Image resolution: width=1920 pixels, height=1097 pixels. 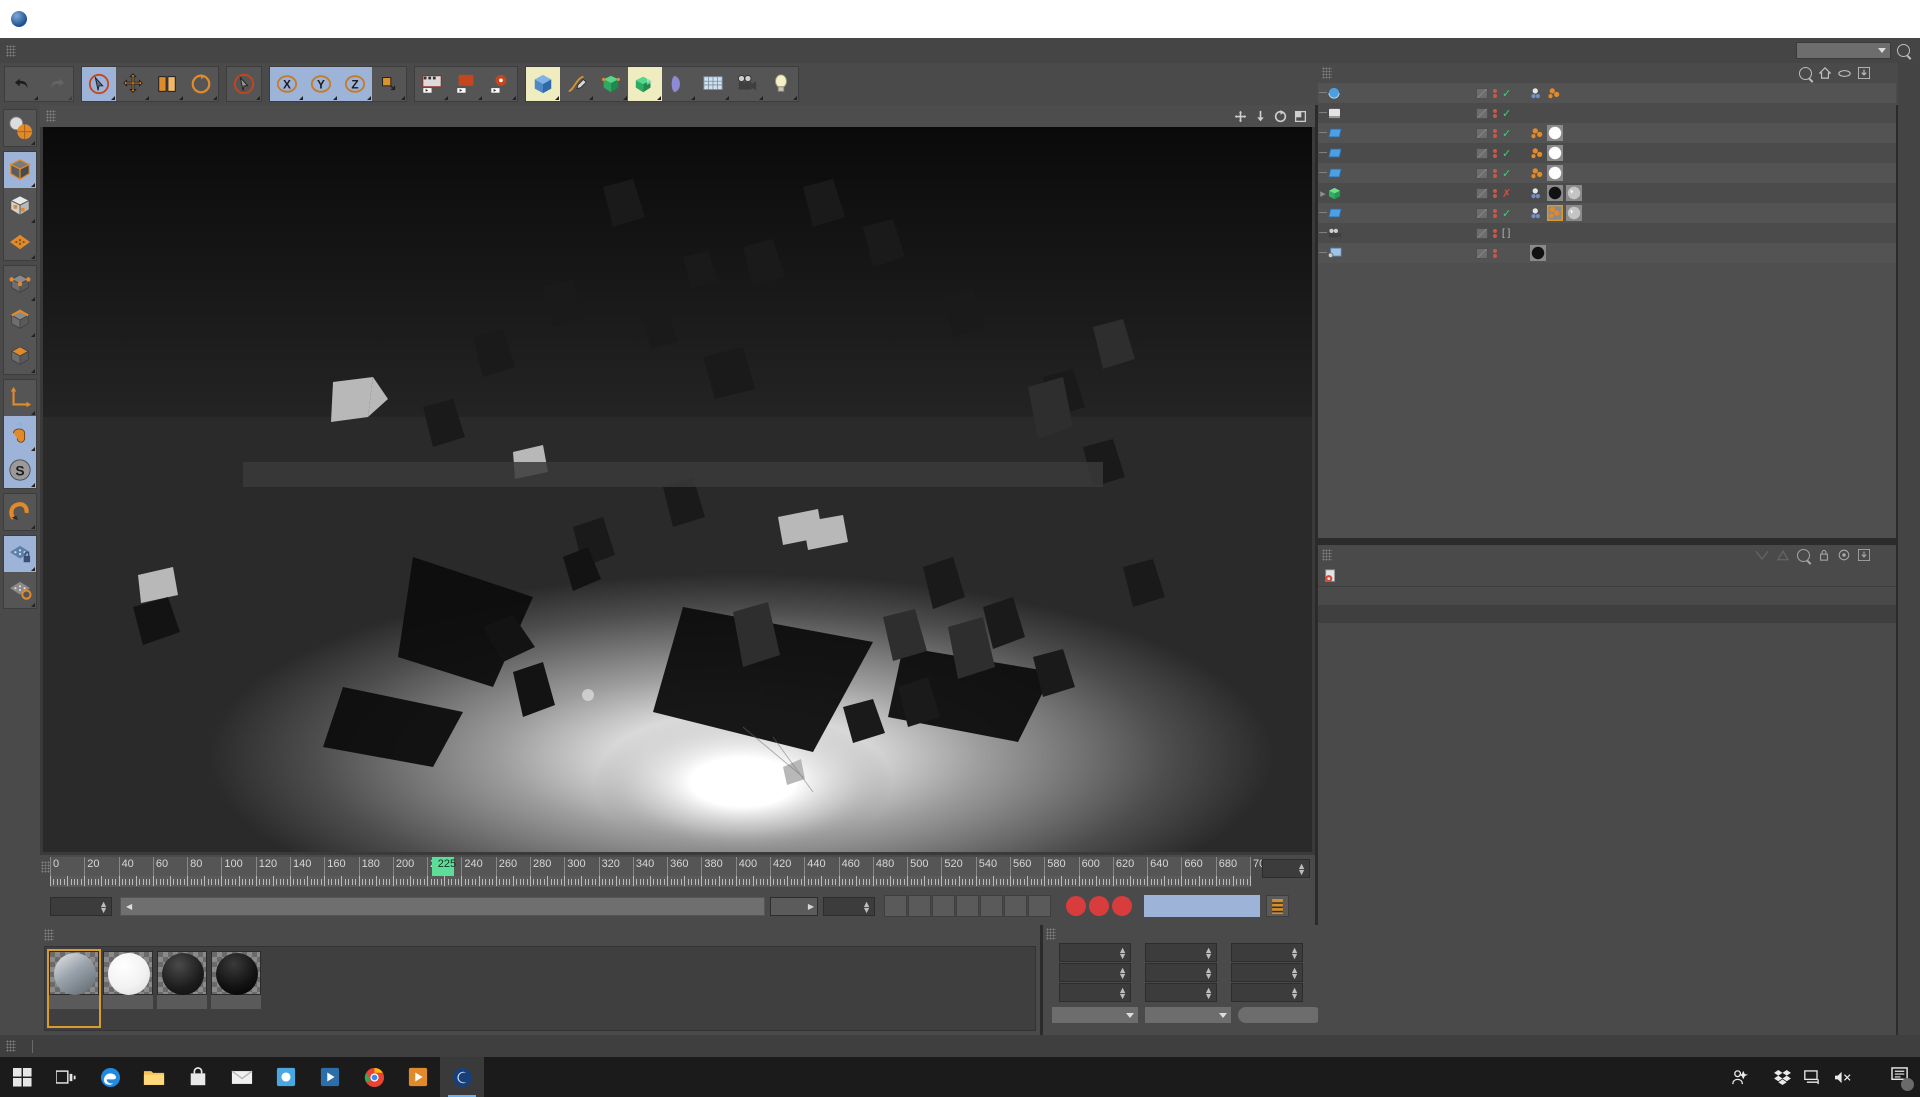 What do you see at coordinates (20, 512) in the screenshot?
I see `snap-magnet-icon` at bounding box center [20, 512].